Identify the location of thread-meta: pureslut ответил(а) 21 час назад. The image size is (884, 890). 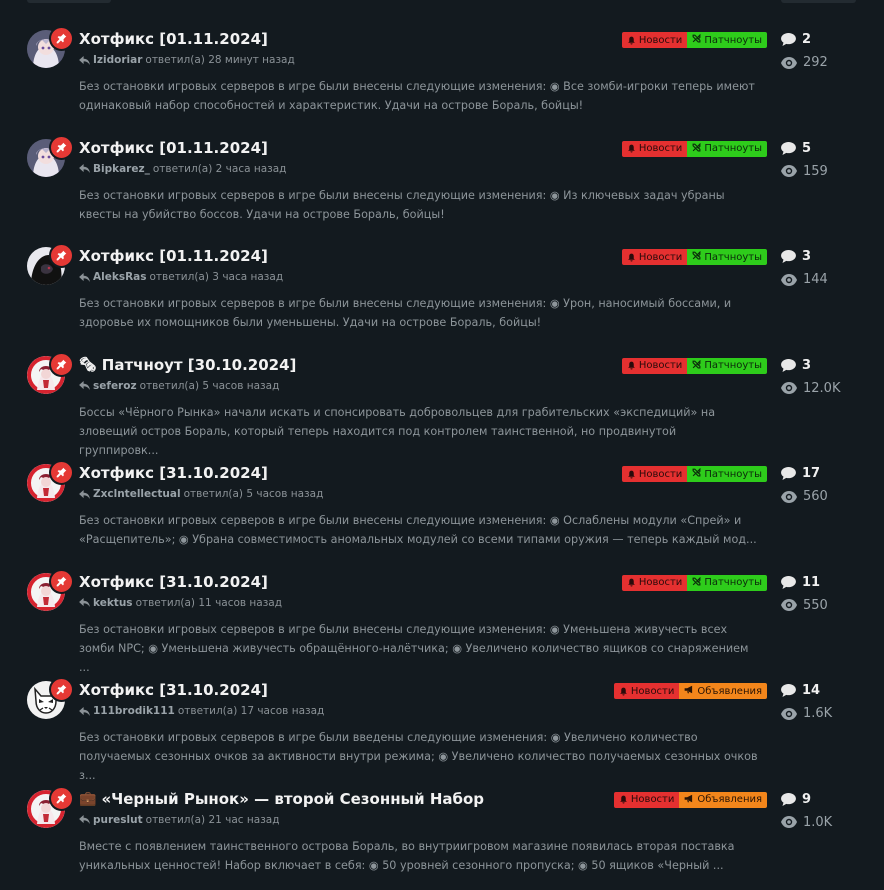
(179, 820).